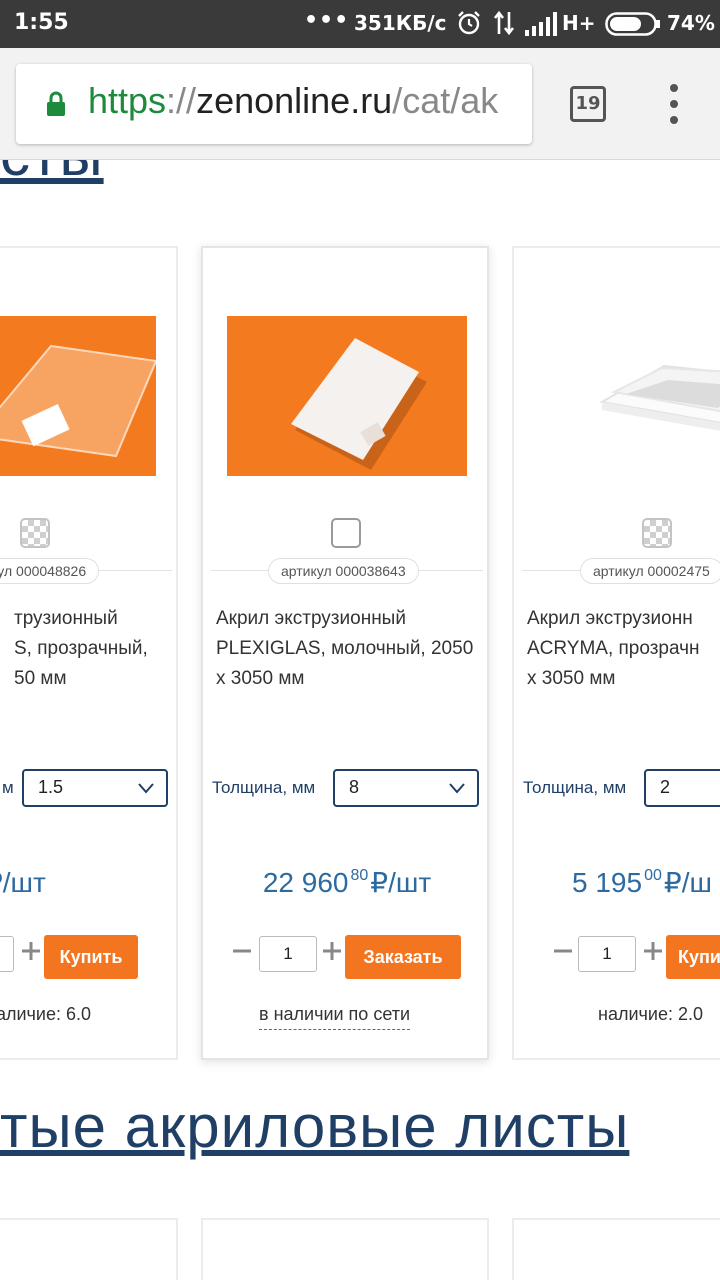  What do you see at coordinates (445, 100) in the screenshot?
I see `url-path: /cat/ak` at bounding box center [445, 100].